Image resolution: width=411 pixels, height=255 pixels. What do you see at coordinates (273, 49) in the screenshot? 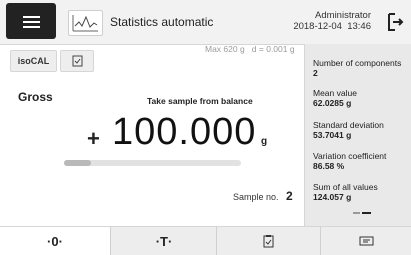
I see `readability: d = 0.001 g` at bounding box center [273, 49].